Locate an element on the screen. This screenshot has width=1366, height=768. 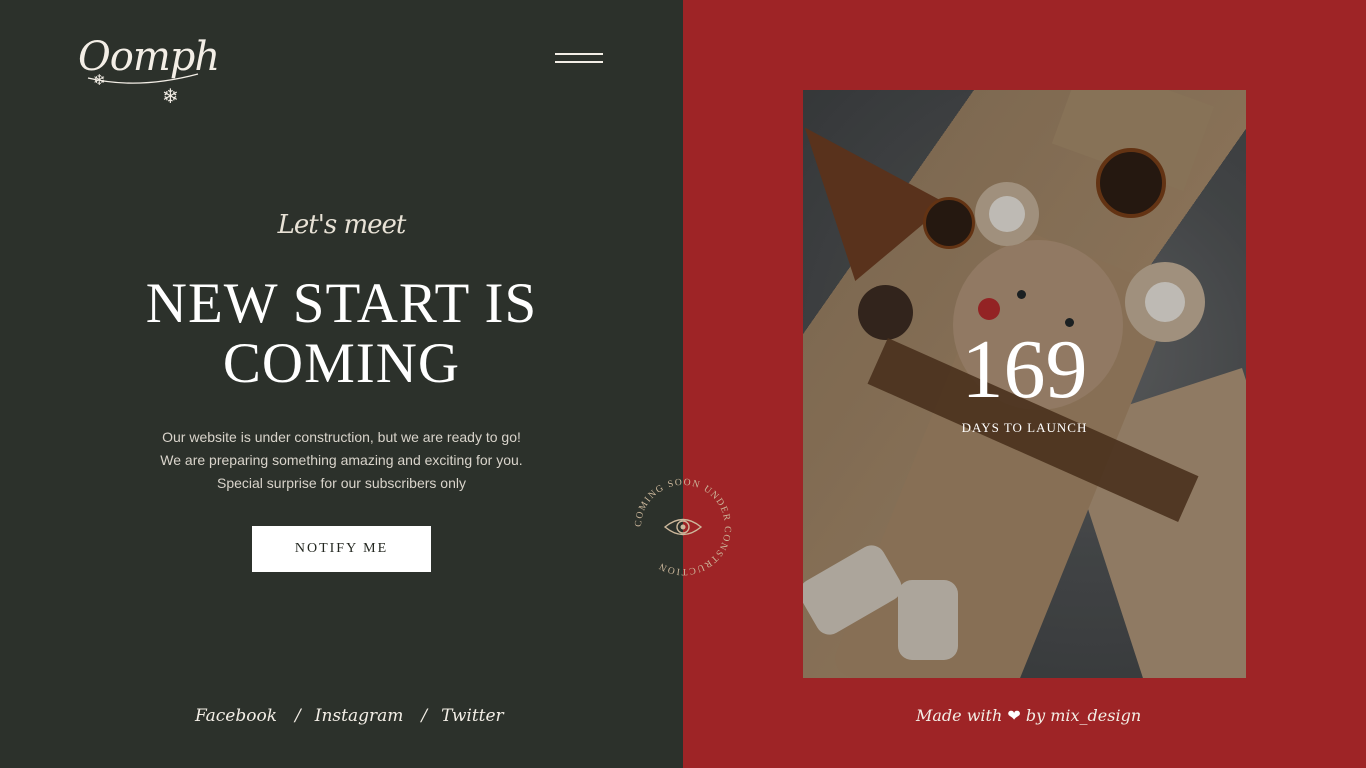
hero-title-line1: NEW START IS is located at coordinates (341, 303).